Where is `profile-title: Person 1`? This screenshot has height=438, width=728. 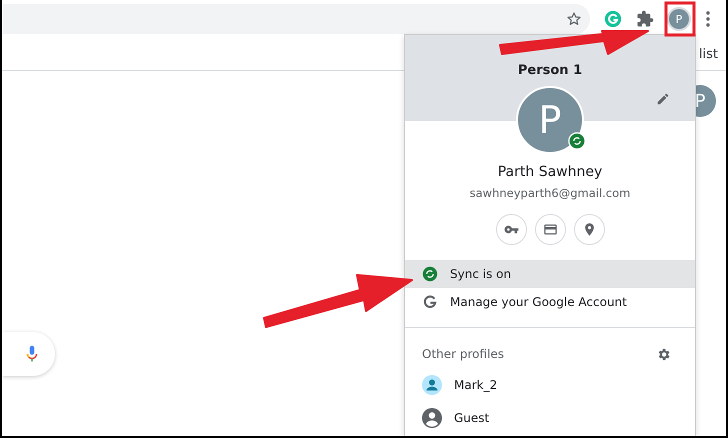
profile-title: Person 1 is located at coordinates (550, 71).